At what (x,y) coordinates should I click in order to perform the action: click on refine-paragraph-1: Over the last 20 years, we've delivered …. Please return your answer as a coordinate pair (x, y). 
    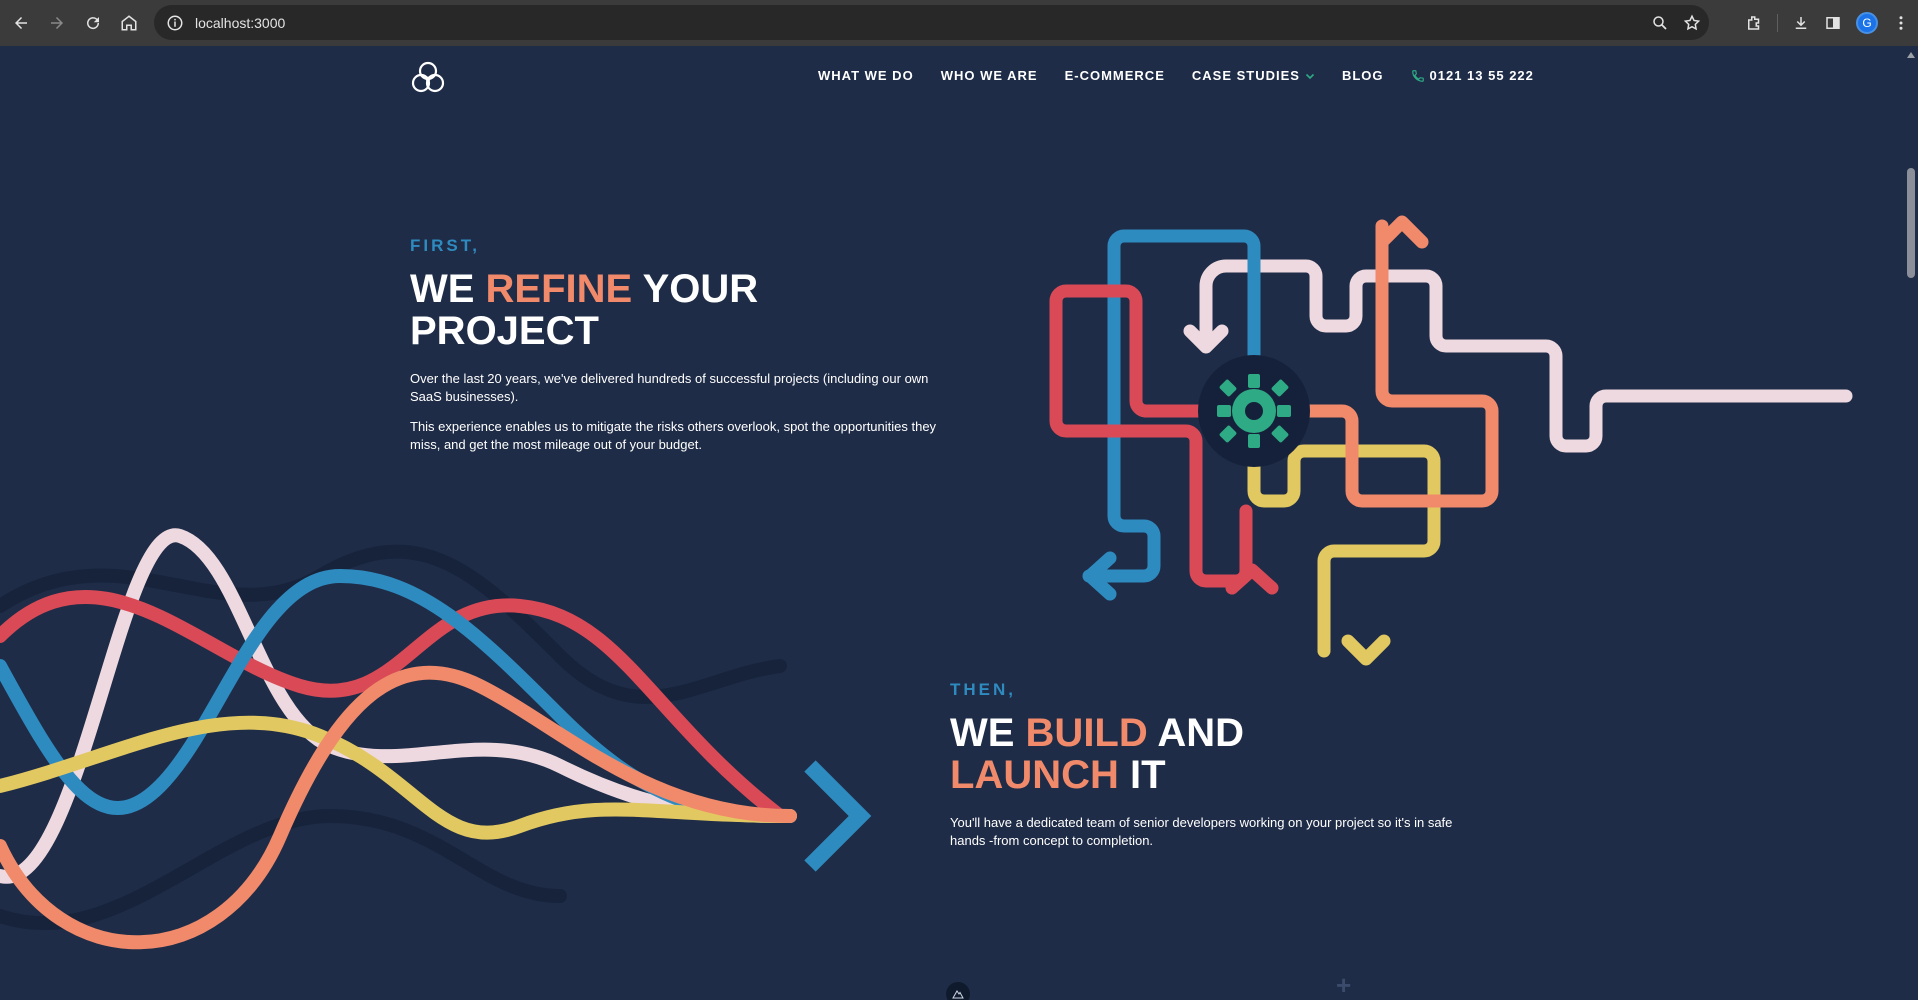
    Looking at the image, I should click on (669, 387).